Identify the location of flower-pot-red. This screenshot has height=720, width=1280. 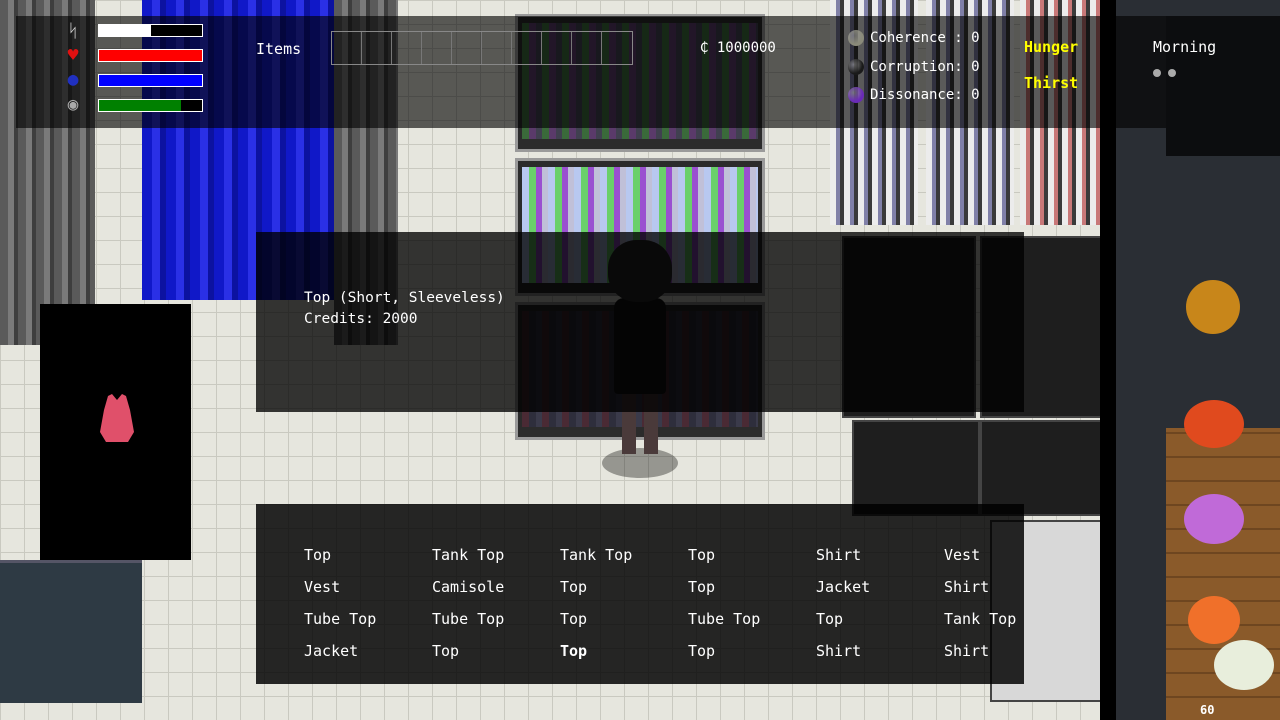
(1214, 424).